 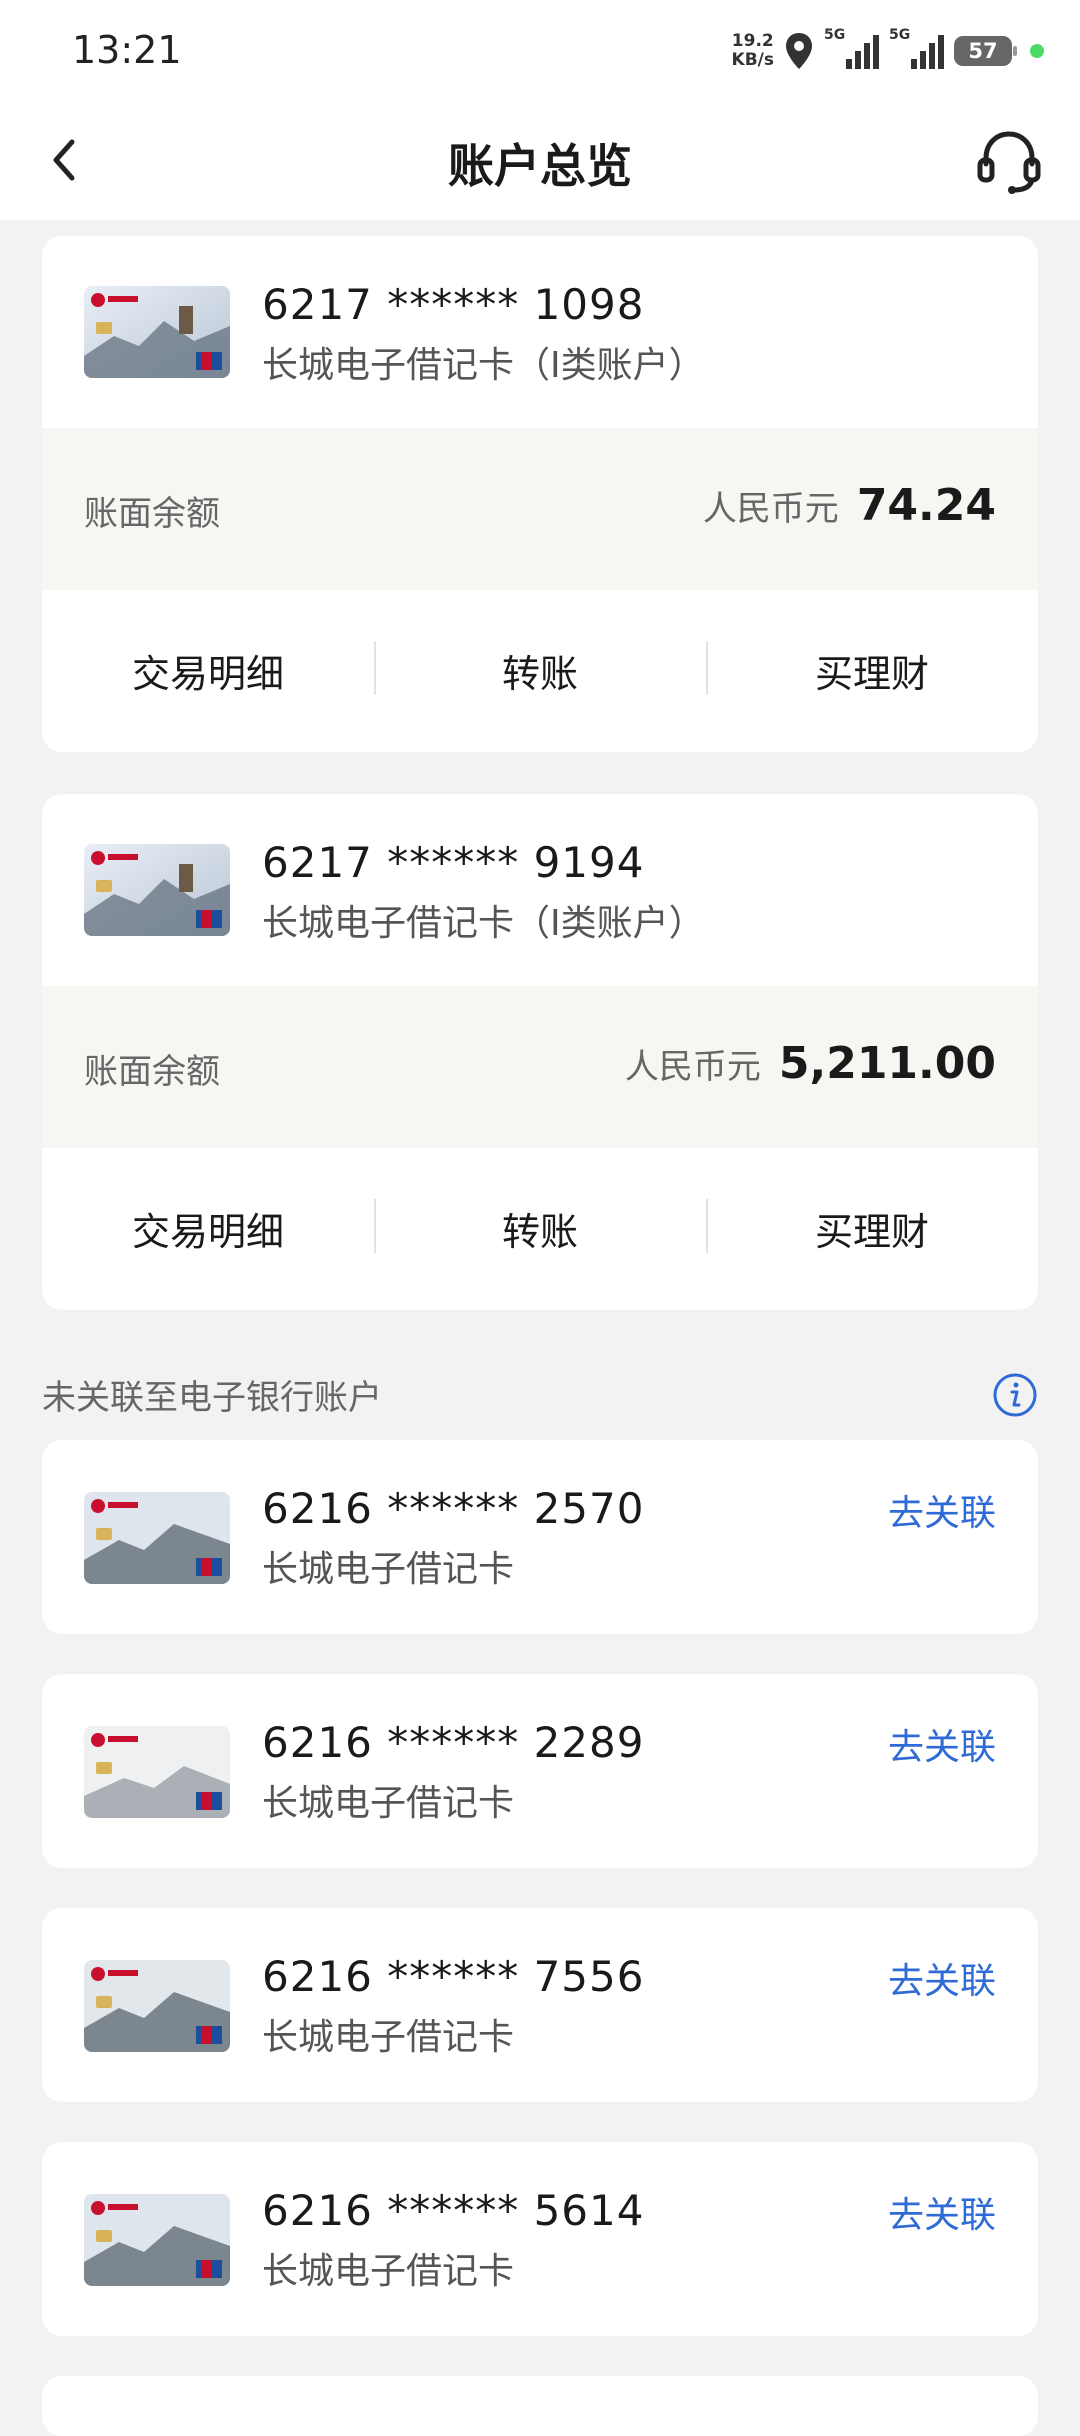 What do you see at coordinates (453, 1742) in the screenshot?
I see `card-number: 6216 ****** 2289` at bounding box center [453, 1742].